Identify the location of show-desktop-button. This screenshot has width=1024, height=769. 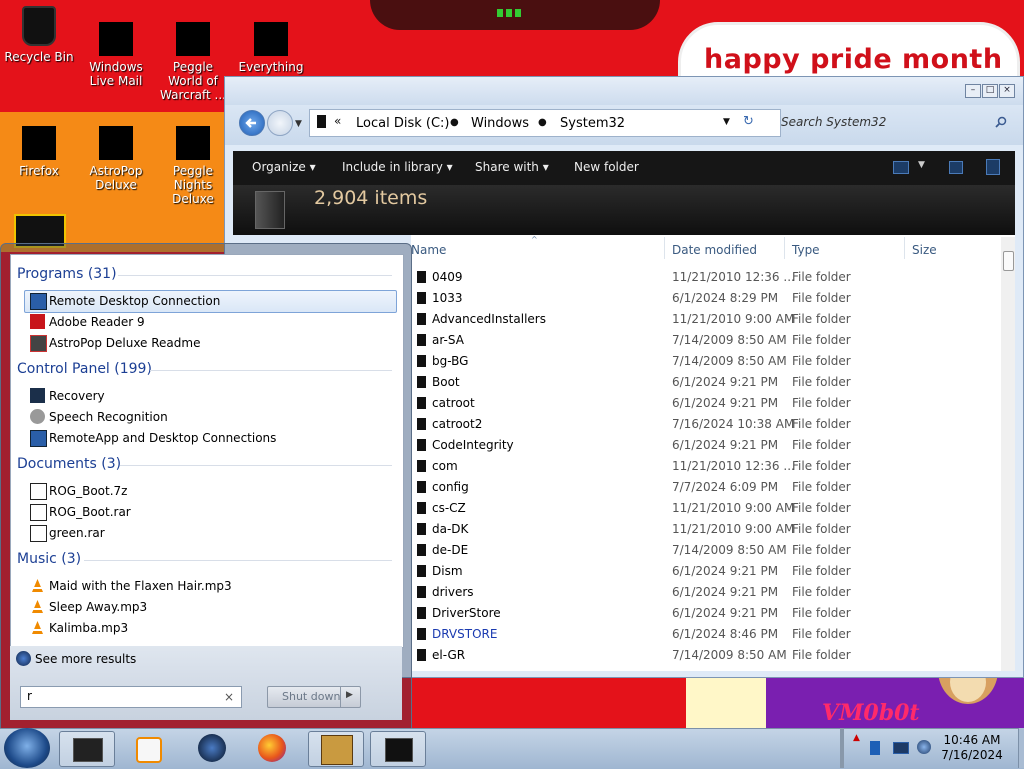
(1021, 748).